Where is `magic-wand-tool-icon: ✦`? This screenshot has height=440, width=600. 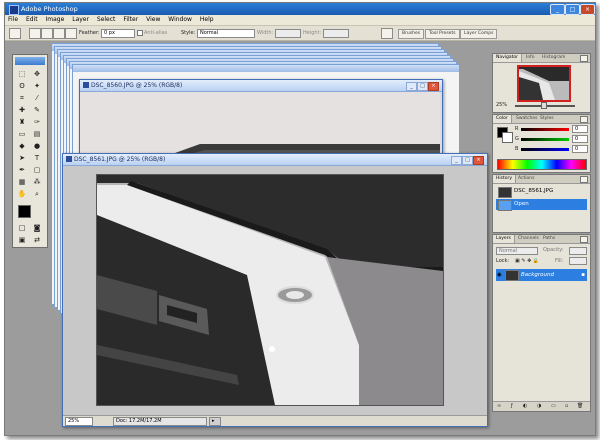
magic-wand-tool-icon: ✦ is located at coordinates (37, 86).